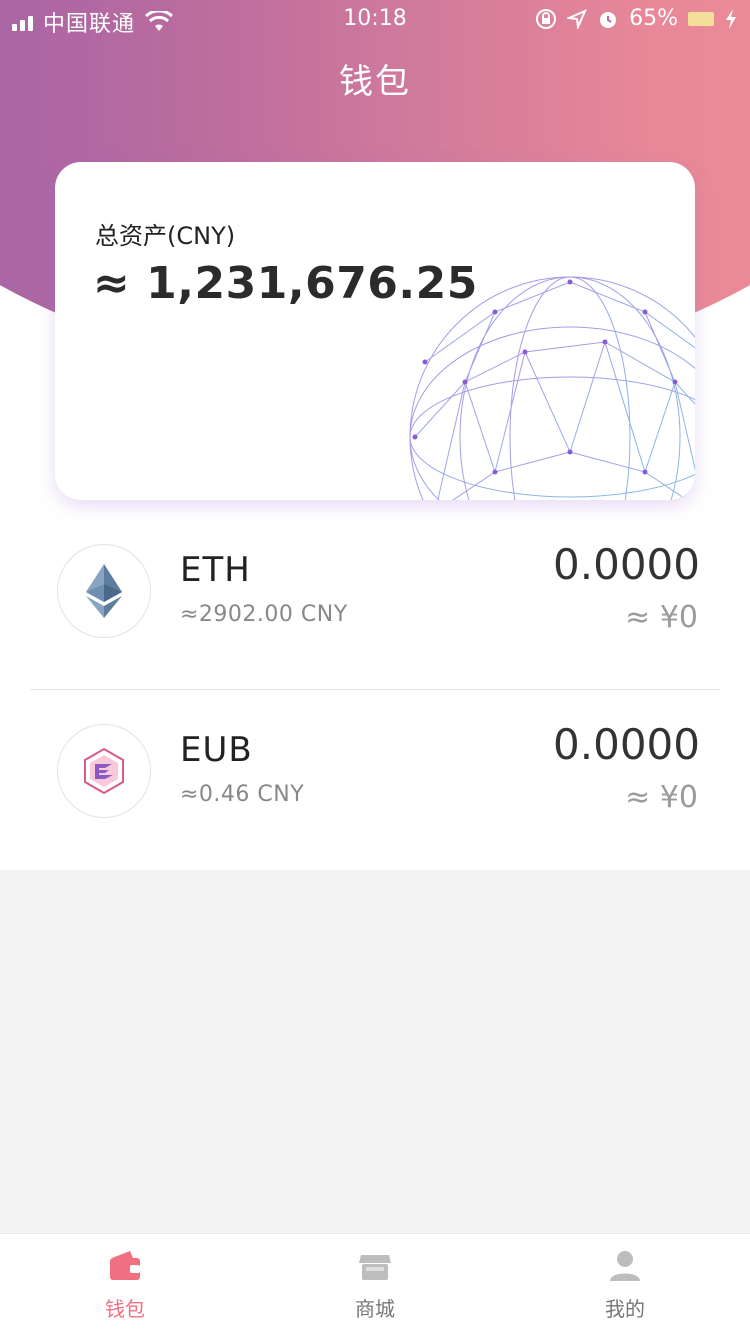  What do you see at coordinates (125, 1265) in the screenshot?
I see `wallet-icon` at bounding box center [125, 1265].